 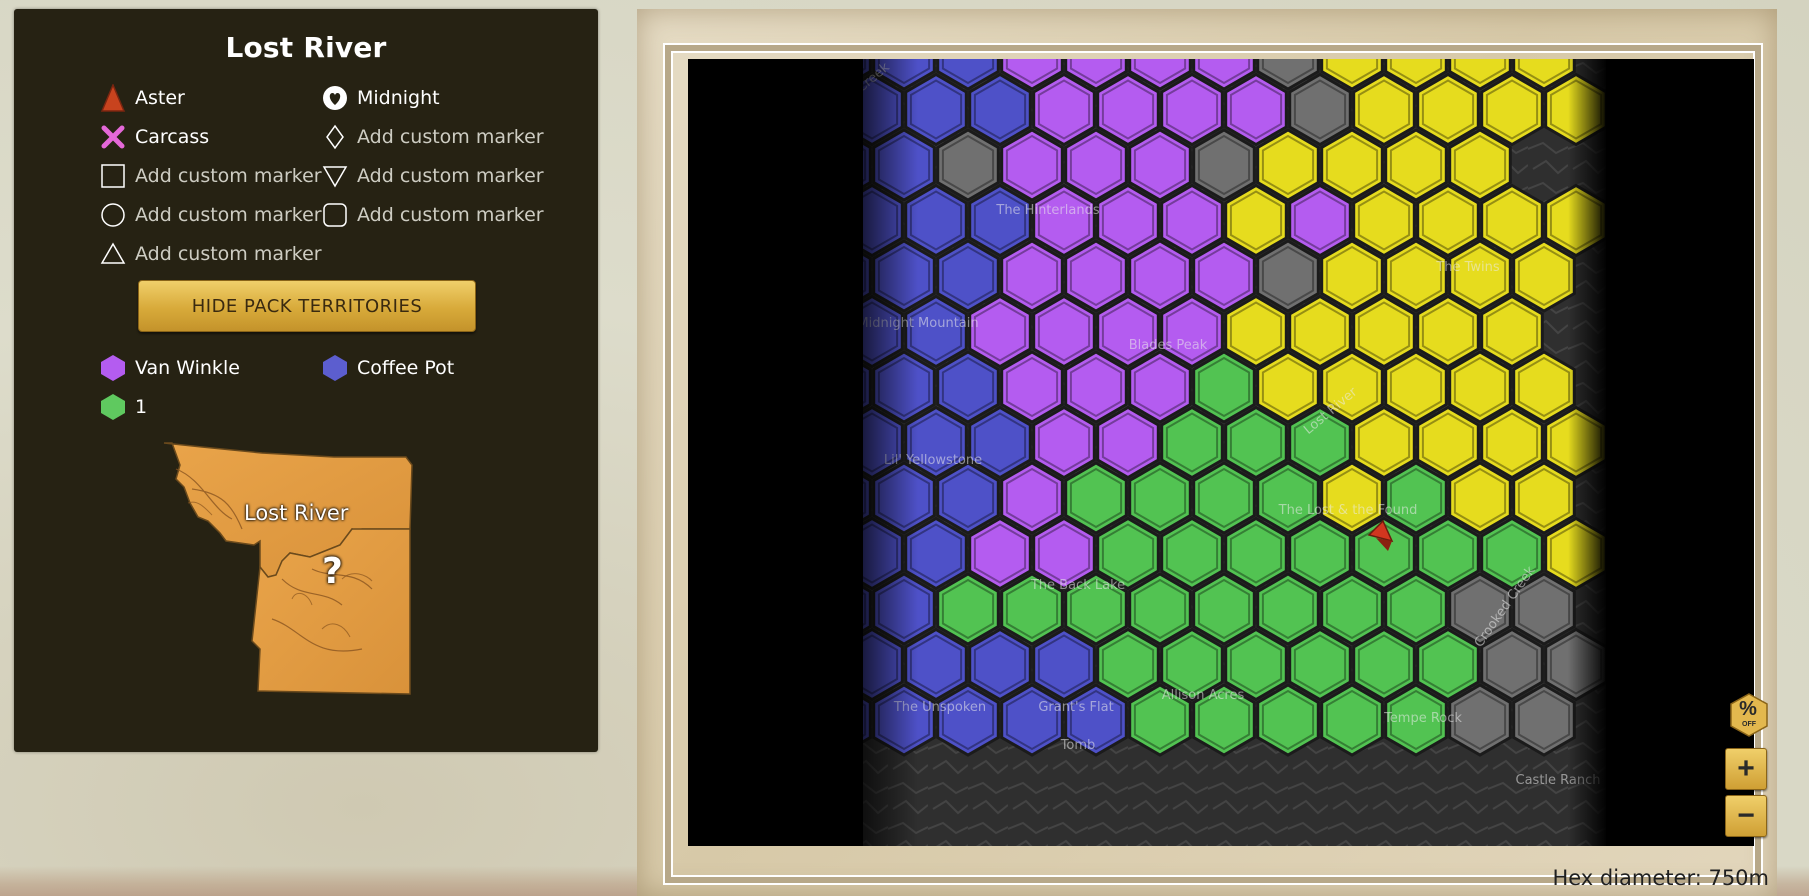 What do you see at coordinates (296, 513) in the screenshot?
I see `mini-map-label: Lost River` at bounding box center [296, 513].